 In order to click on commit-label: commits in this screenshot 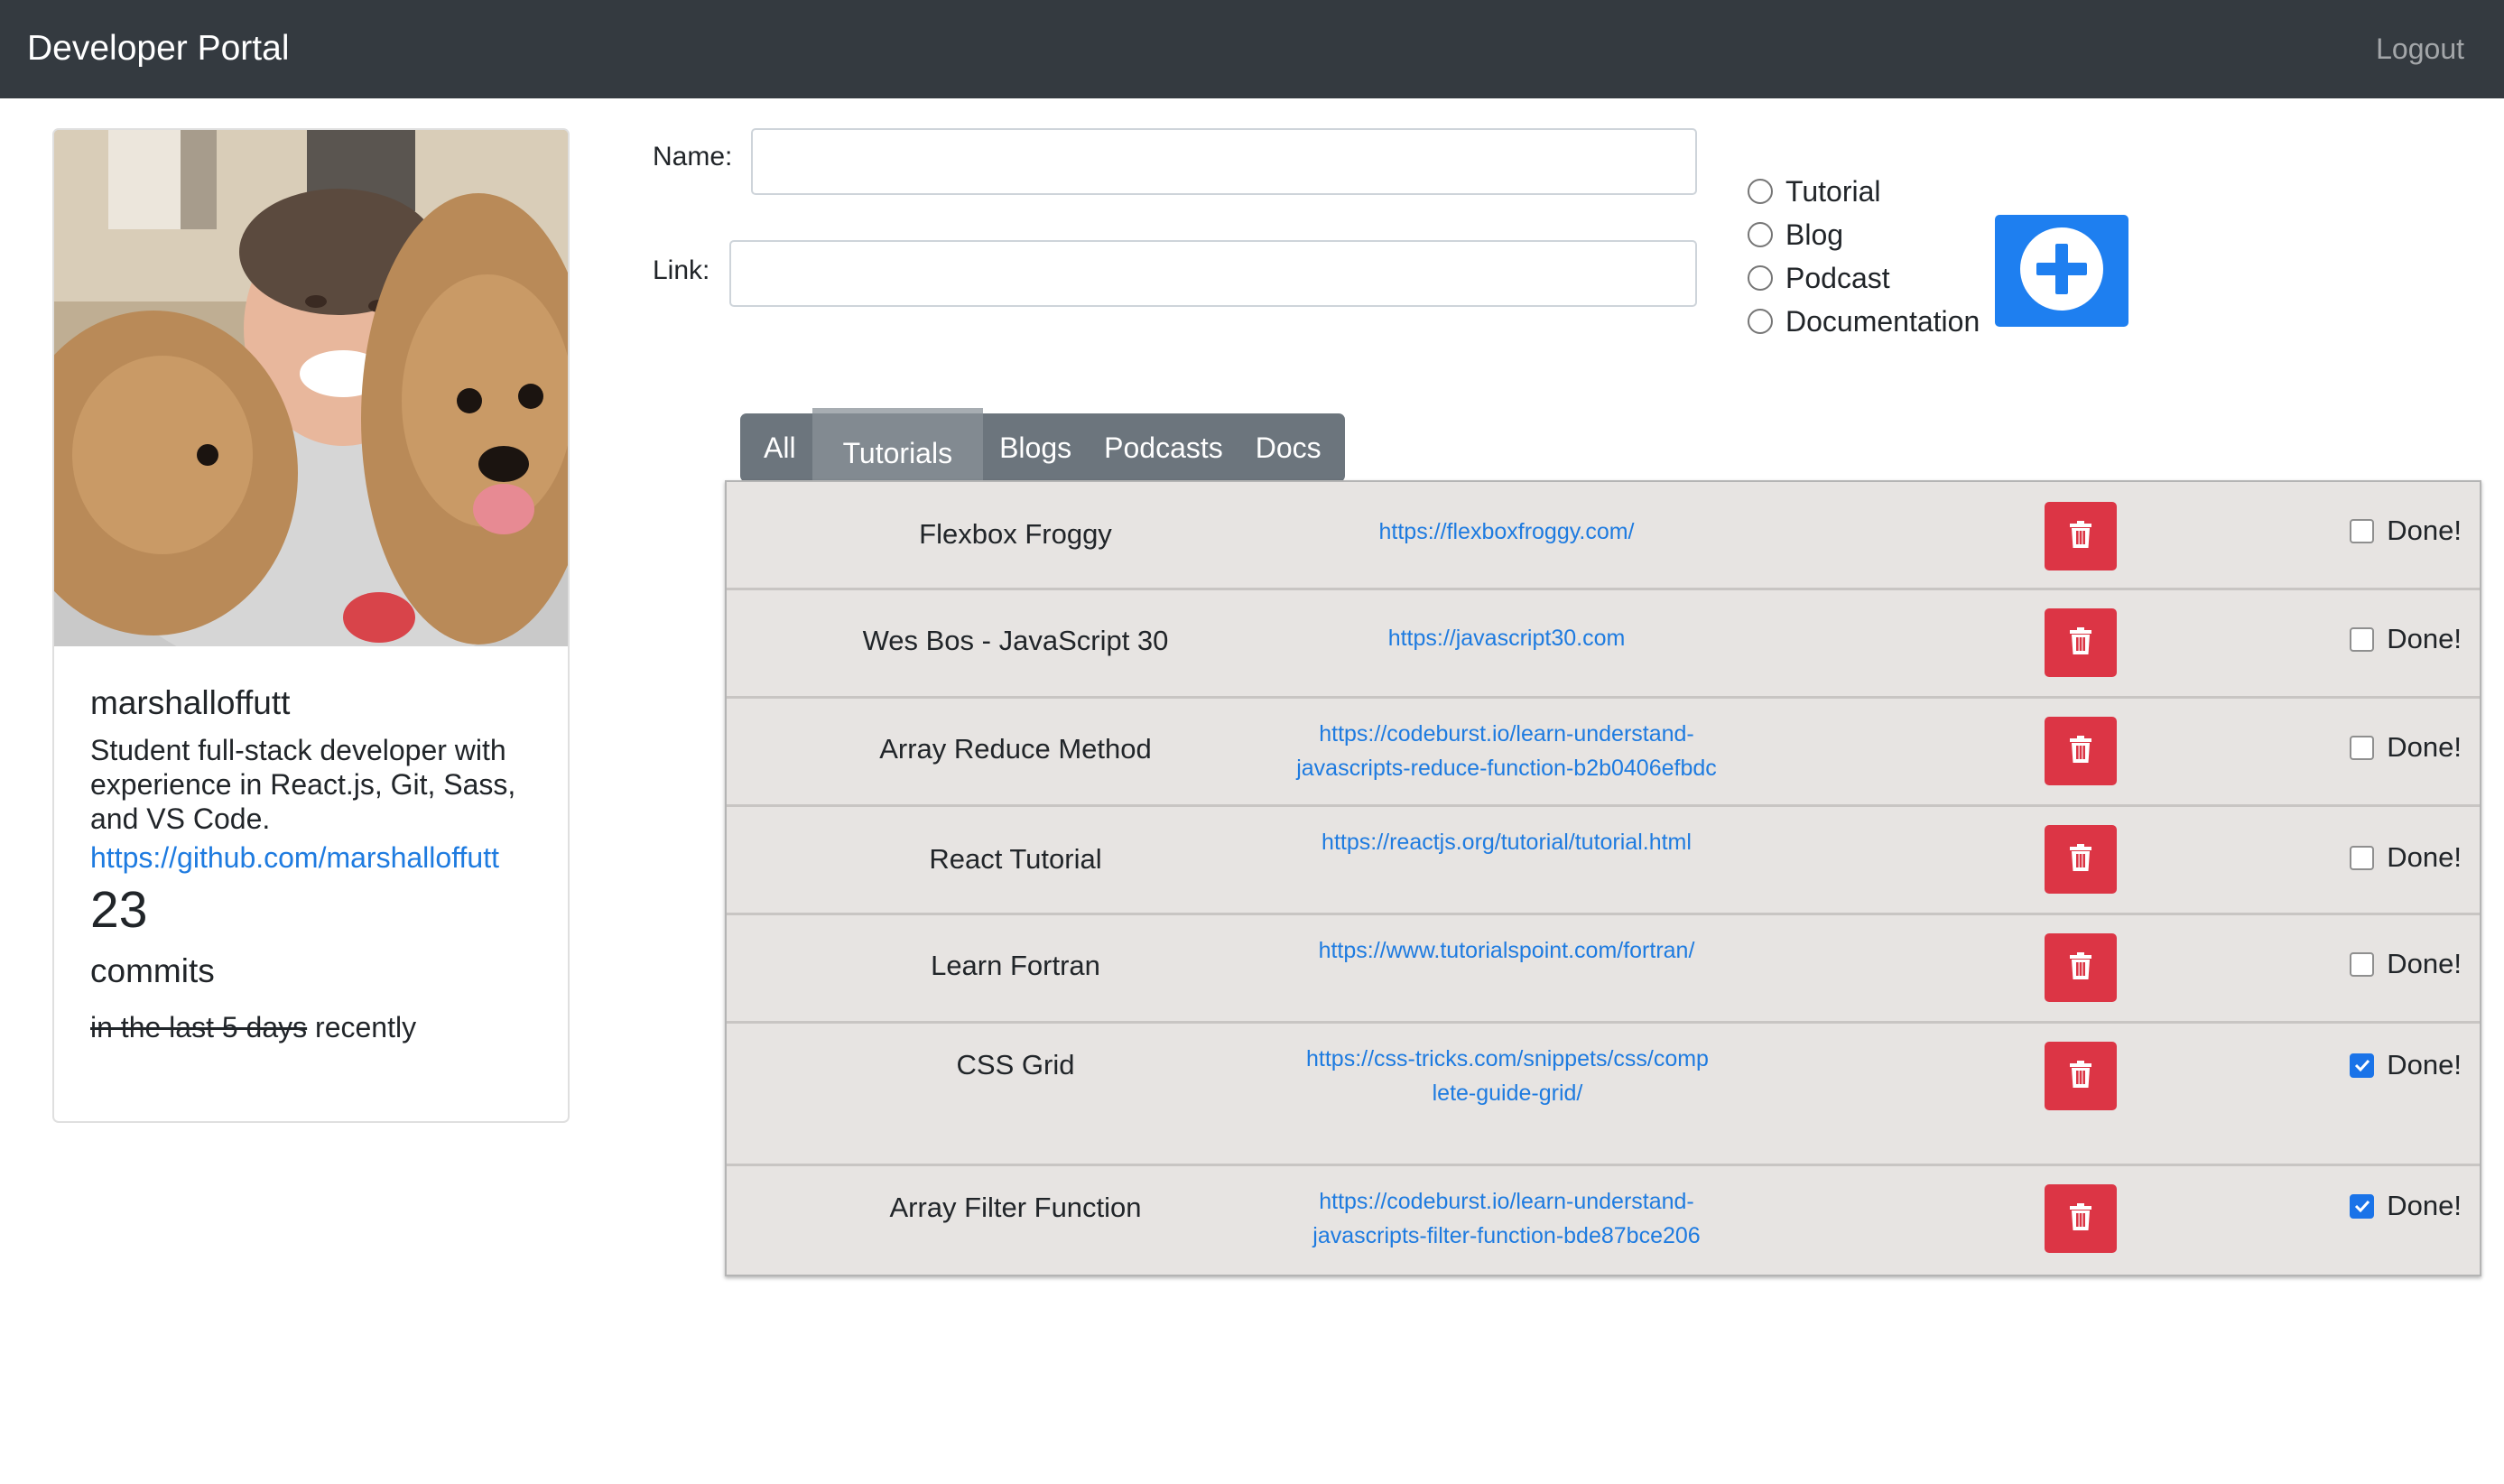, I will do `click(152, 971)`.